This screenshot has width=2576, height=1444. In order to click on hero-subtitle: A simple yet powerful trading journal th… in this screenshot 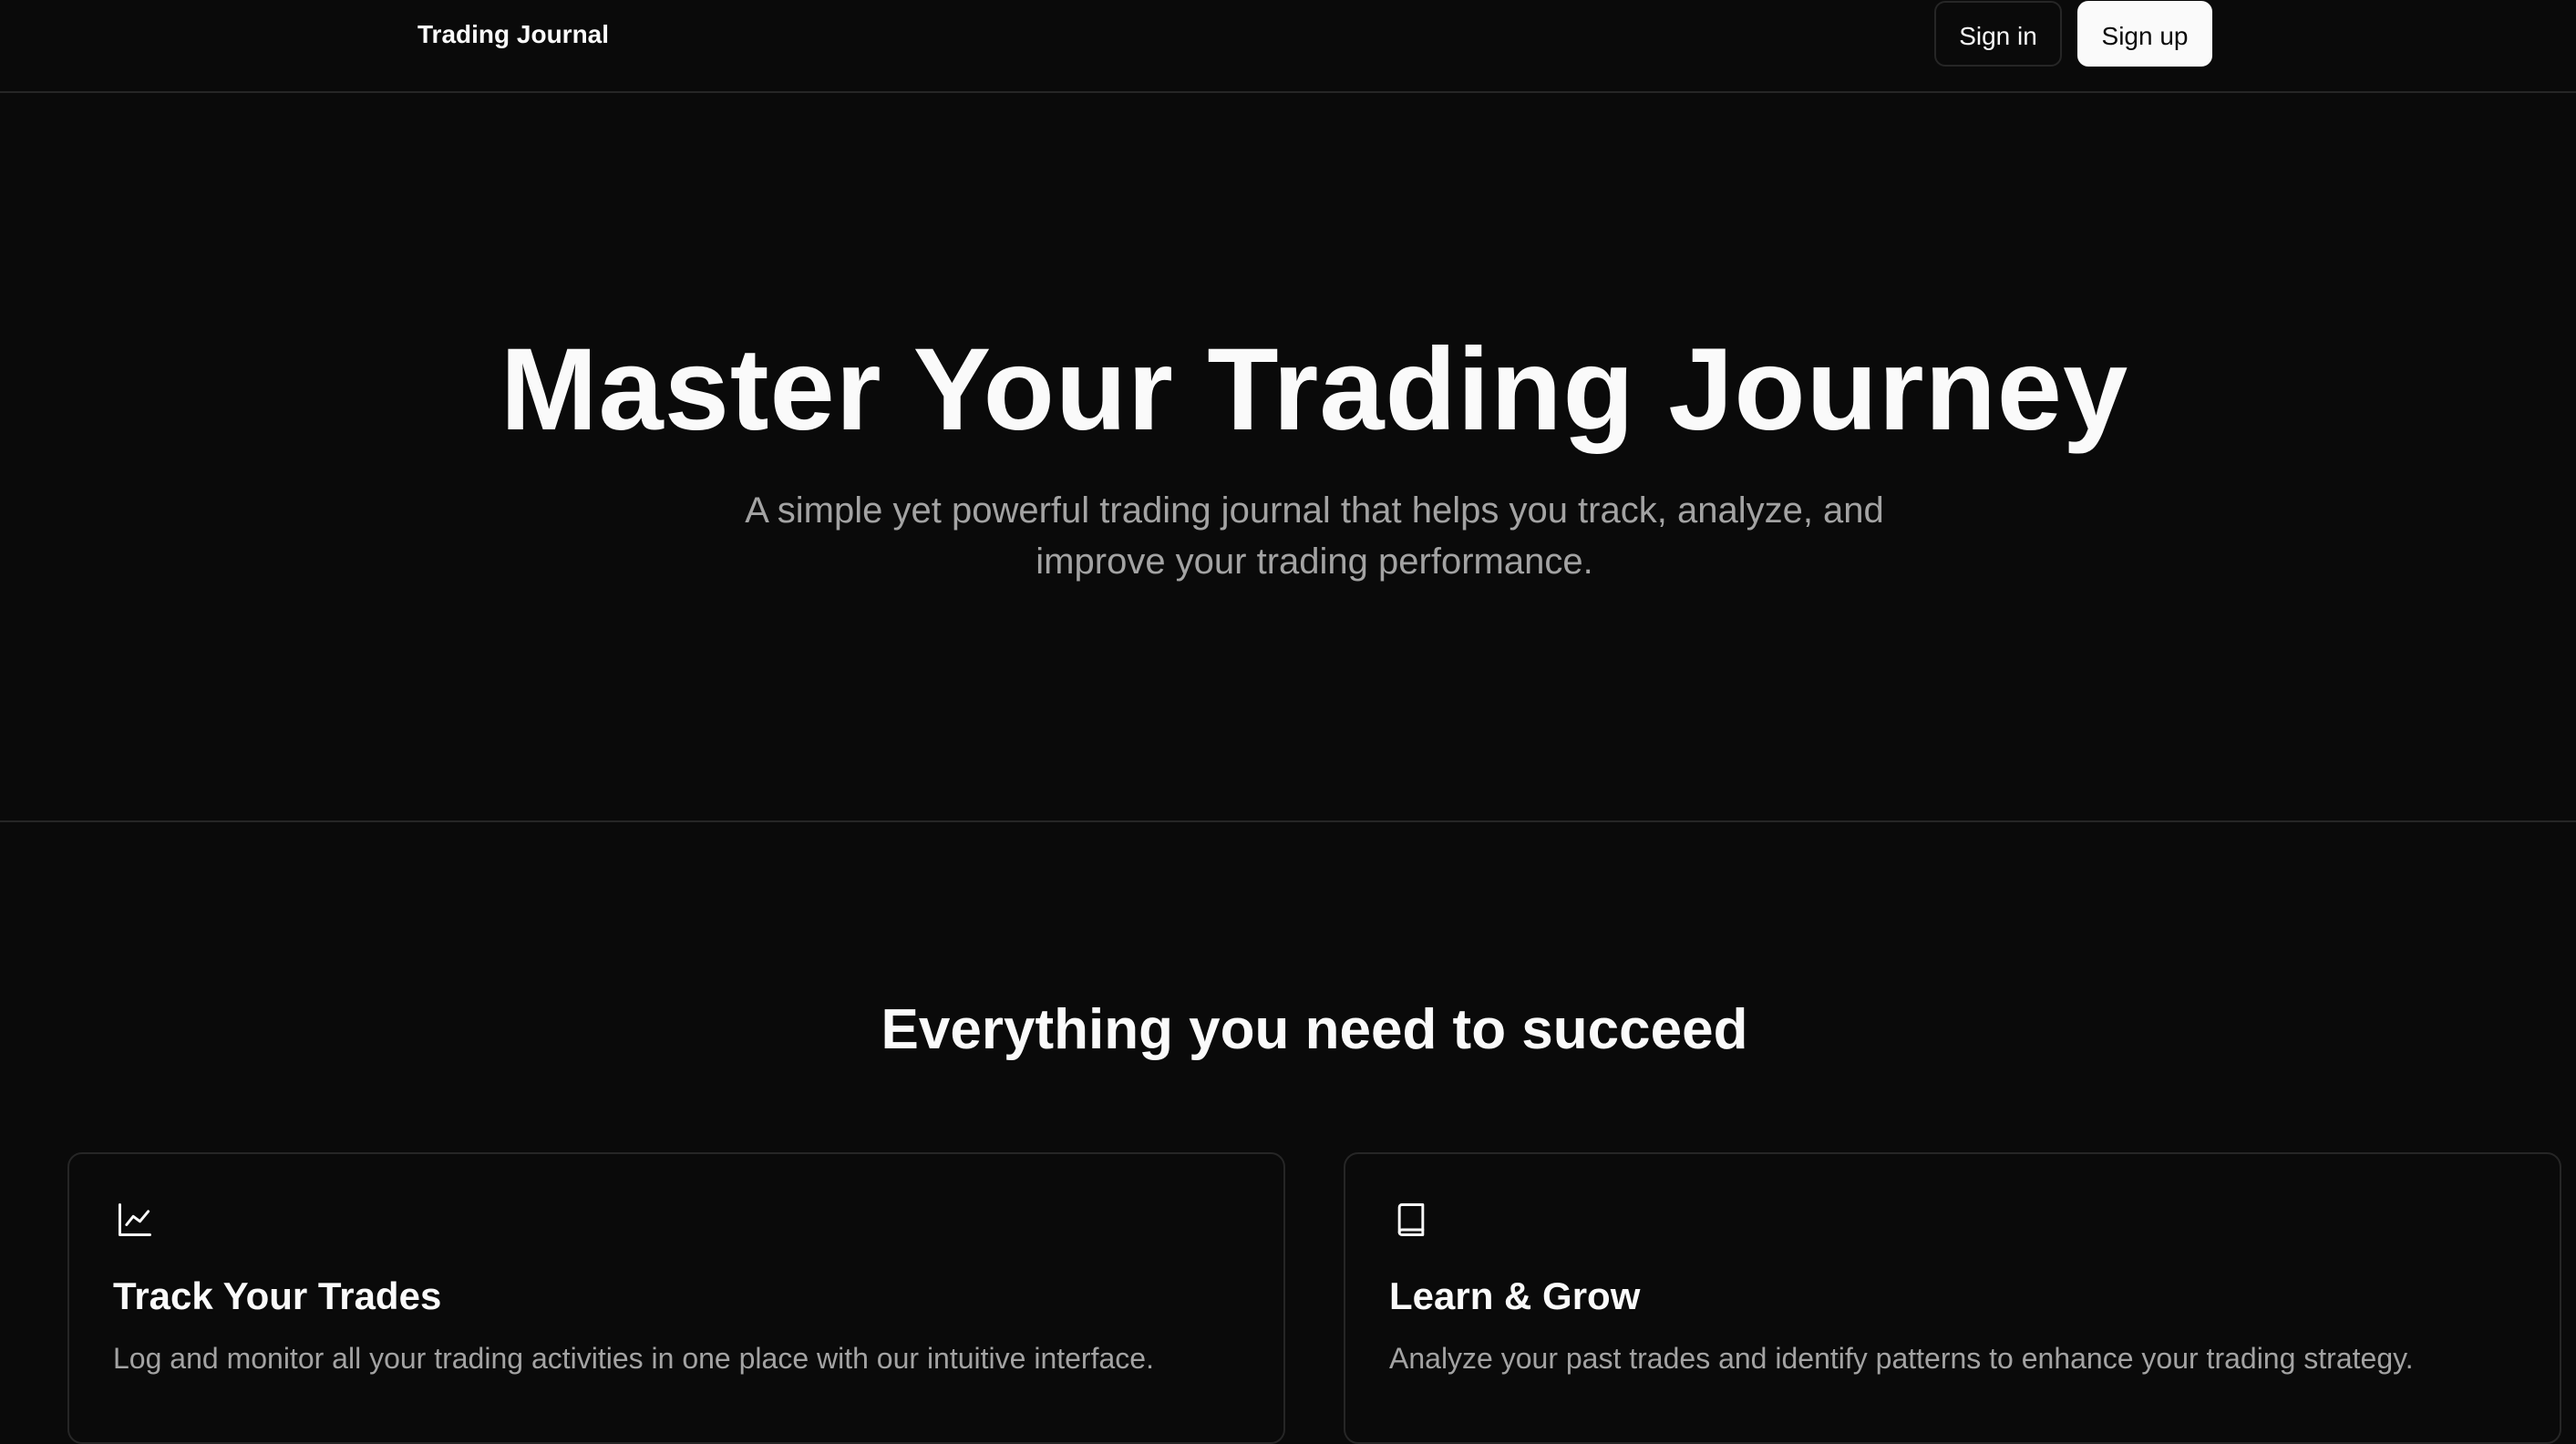, I will do `click(1314, 536)`.